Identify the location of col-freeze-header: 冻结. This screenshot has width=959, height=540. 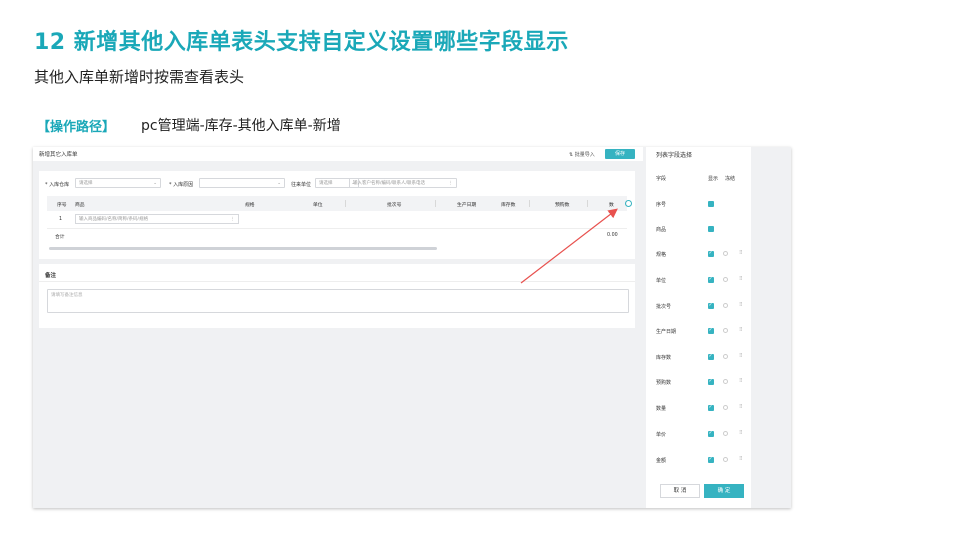
(730, 179).